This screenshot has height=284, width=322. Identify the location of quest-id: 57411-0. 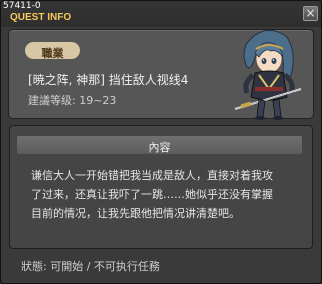
(22, 6).